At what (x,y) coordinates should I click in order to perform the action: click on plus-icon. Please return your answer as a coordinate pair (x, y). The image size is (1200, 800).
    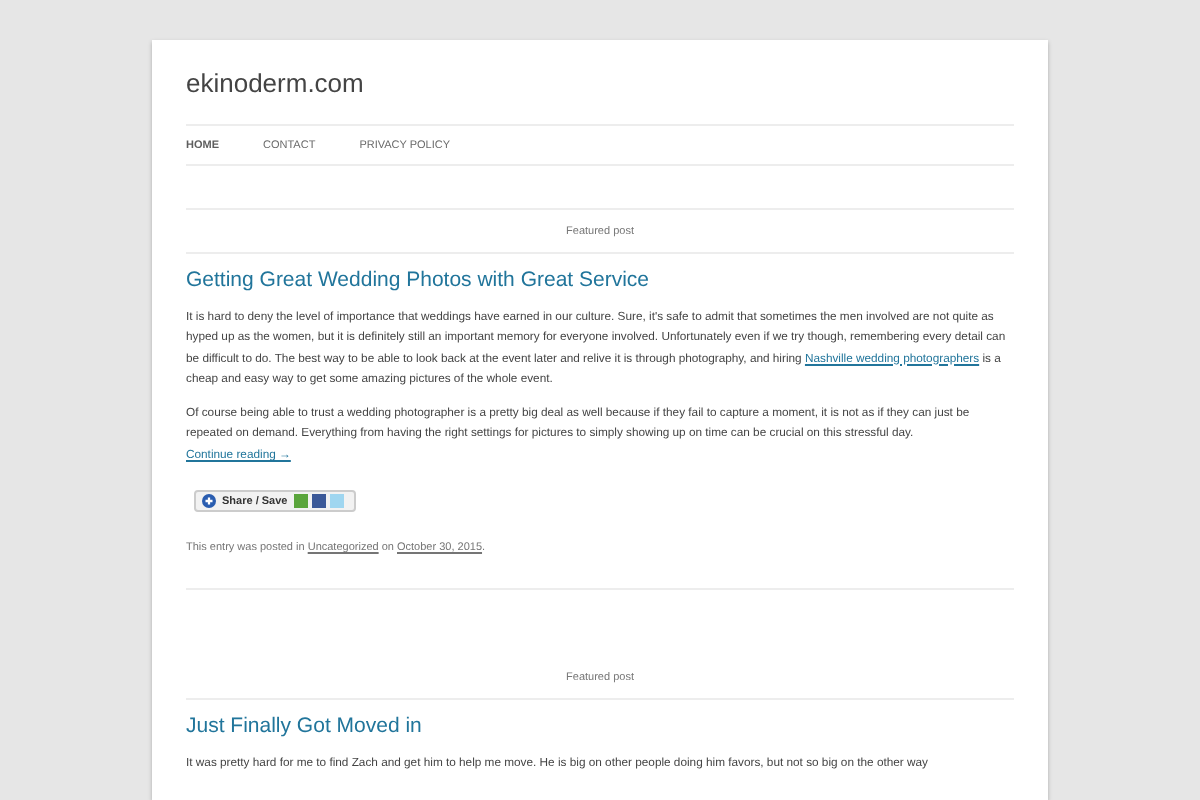
    Looking at the image, I should click on (209, 501).